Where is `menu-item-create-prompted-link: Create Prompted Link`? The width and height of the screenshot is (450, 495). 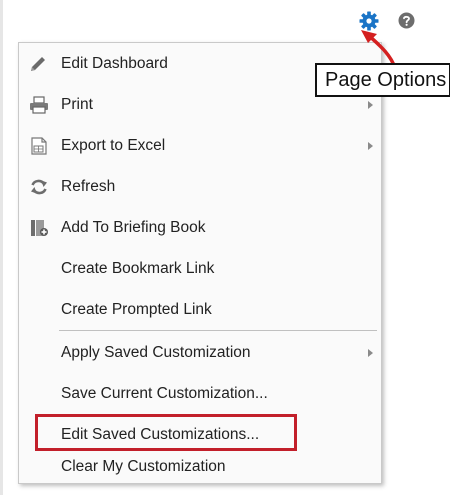
menu-item-create-prompted-link: Create Prompted Link is located at coordinates (200, 310).